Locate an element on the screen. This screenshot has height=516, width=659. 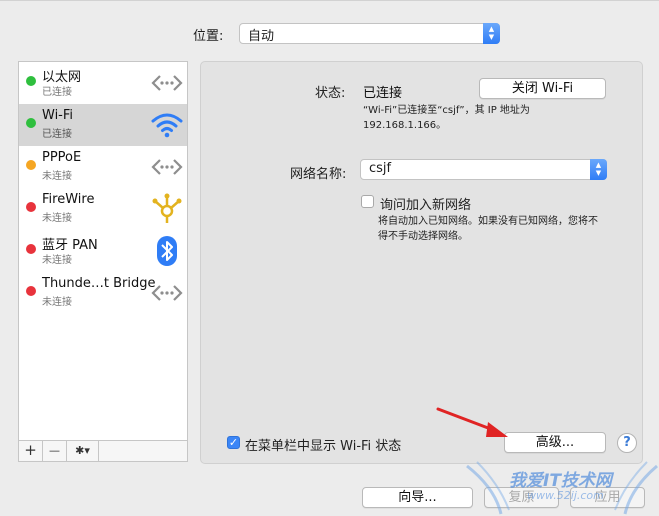
service-list-toolbar: + — ✱▾ is located at coordinates (103, 451).